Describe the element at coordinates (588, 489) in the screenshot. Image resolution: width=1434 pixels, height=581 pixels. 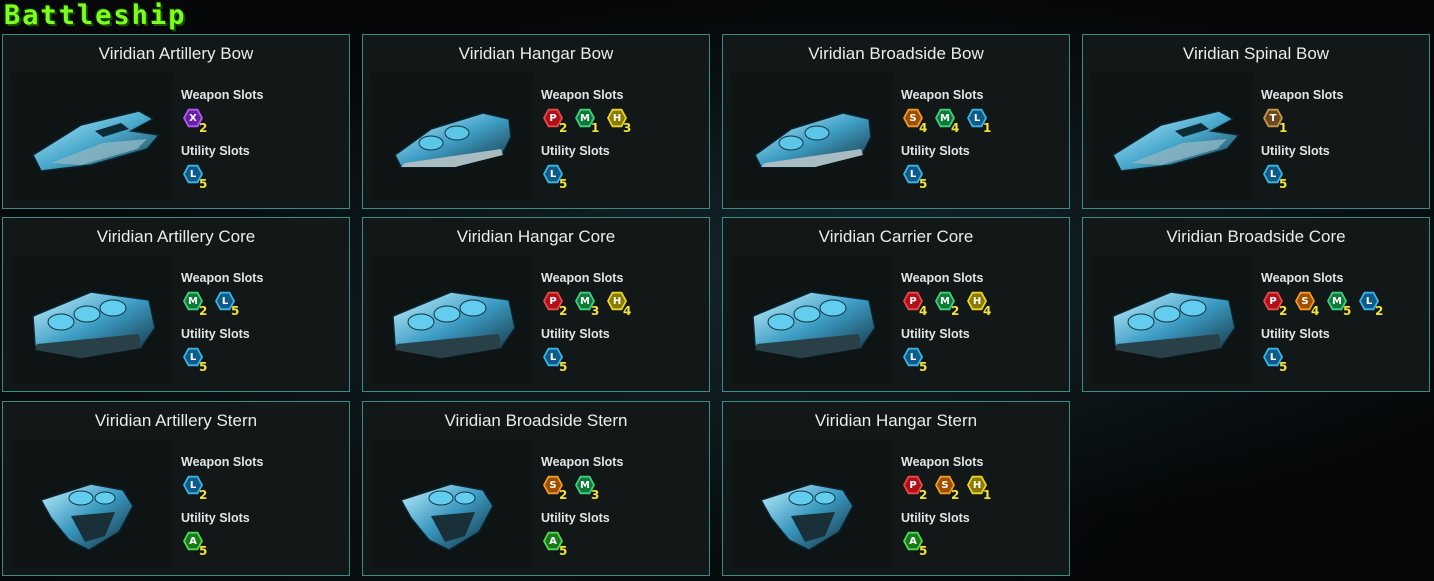
I see `slot-m-icon: M3` at that location.